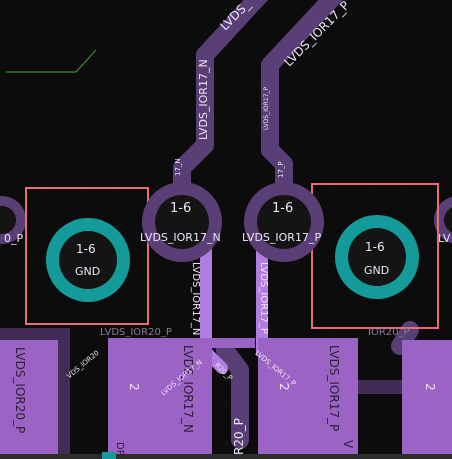 The image size is (452, 459). I want to click on gnd-right-net: GND, so click(377, 270).